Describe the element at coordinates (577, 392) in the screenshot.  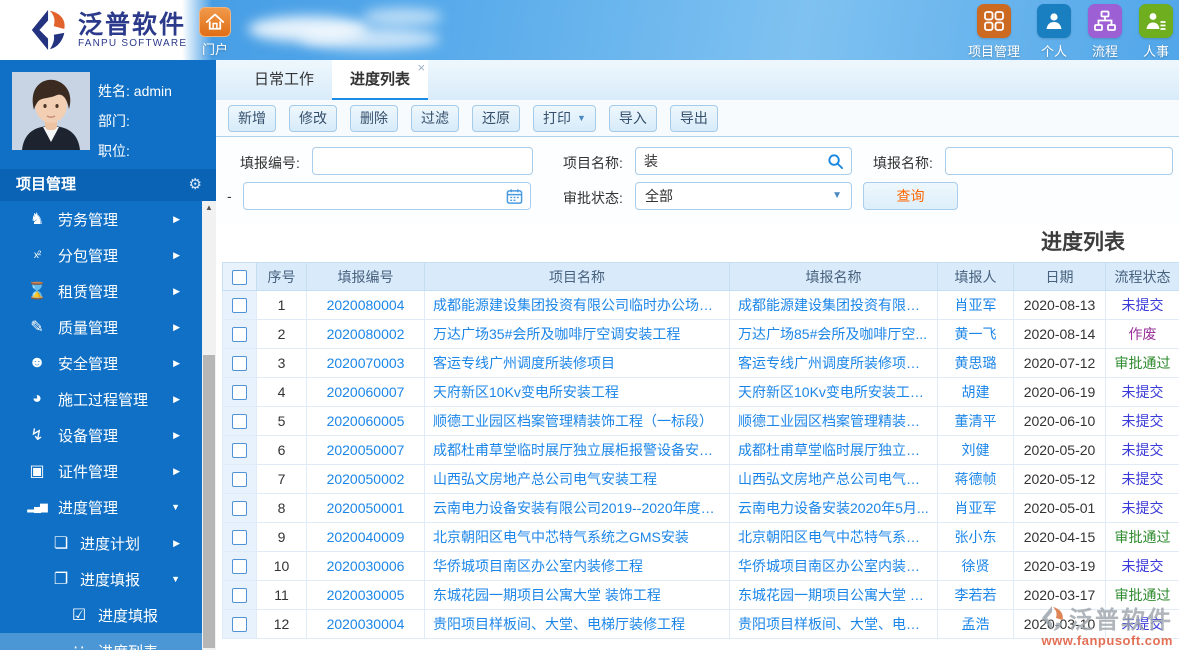
I see `project-name-link: 天府新区10Kv变电所安装工程` at that location.